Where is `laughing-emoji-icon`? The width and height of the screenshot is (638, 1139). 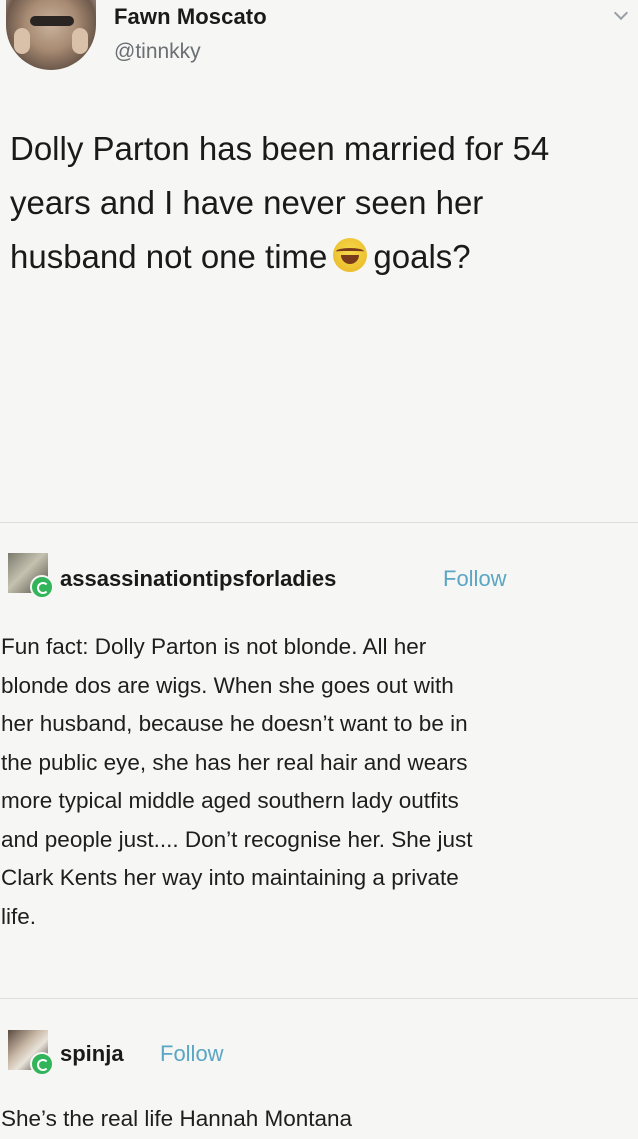 laughing-emoji-icon is located at coordinates (350, 255).